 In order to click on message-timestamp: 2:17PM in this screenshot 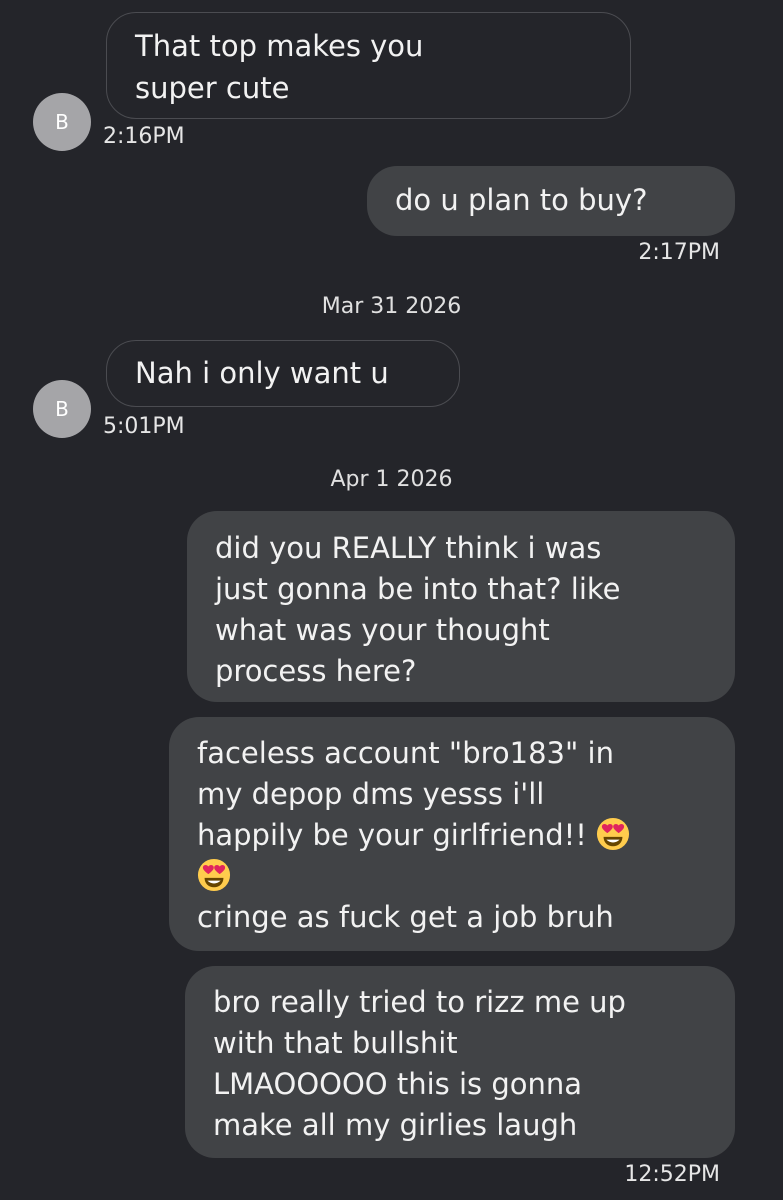, I will do `click(679, 252)`.